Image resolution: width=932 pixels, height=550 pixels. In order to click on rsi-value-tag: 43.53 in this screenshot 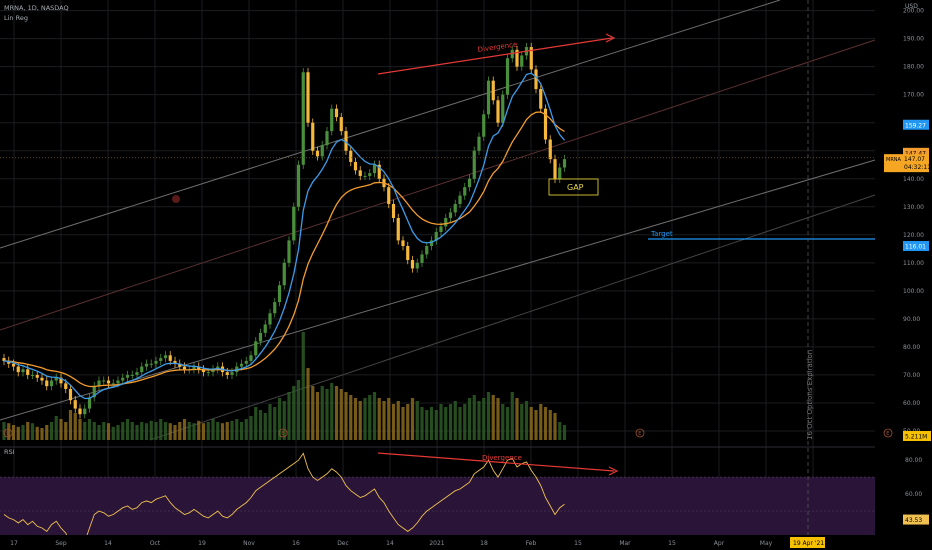, I will do `click(913, 520)`.